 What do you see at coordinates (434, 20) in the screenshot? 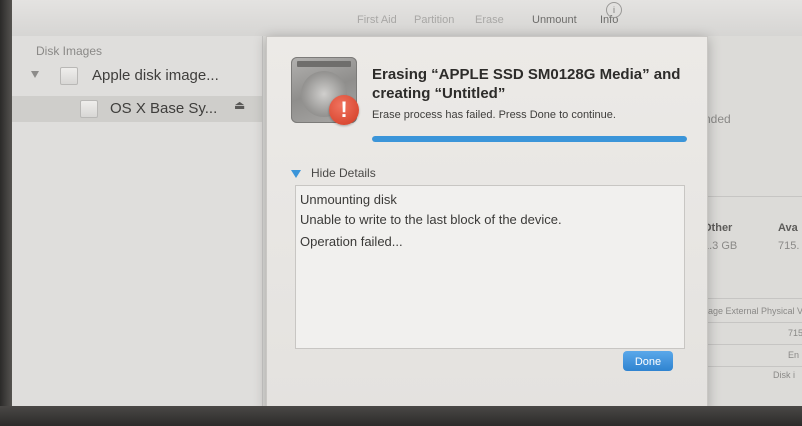
I see `partition-button: Partition` at bounding box center [434, 20].